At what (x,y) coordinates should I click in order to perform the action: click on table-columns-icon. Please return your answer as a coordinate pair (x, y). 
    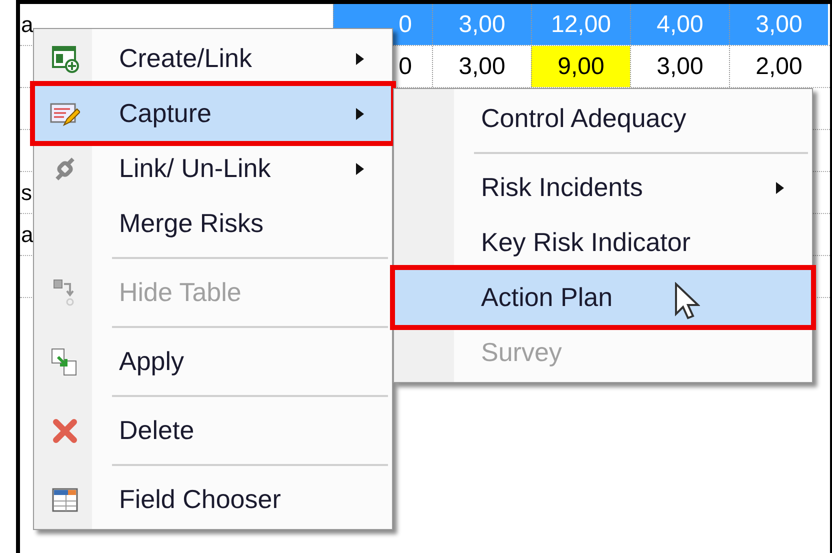
    Looking at the image, I should click on (65, 500).